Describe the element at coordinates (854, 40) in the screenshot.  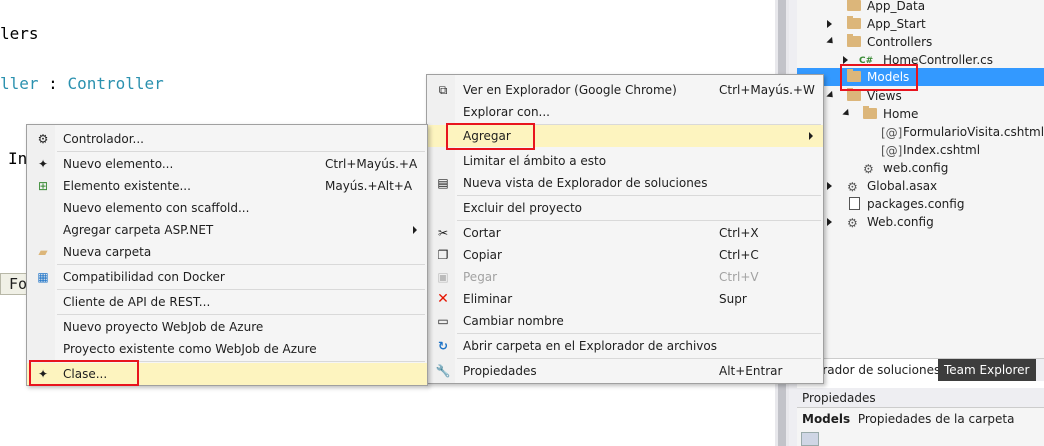
I see `folder-open-icon` at that location.